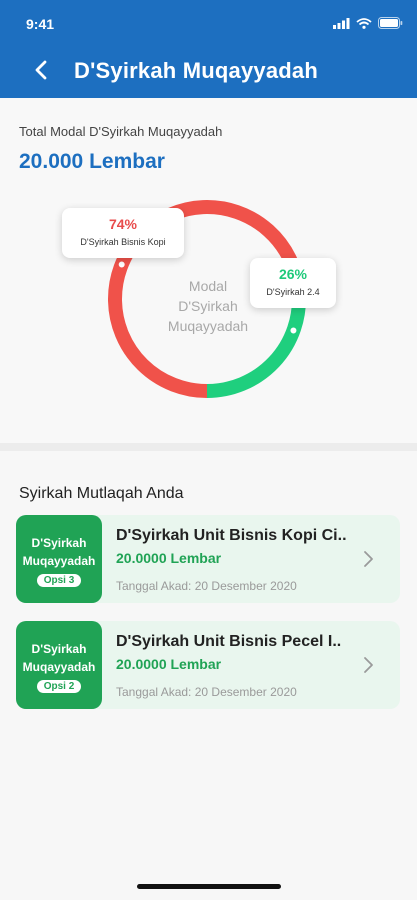 Image resolution: width=417 pixels, height=900 pixels. I want to click on section-divider, so click(208, 447).